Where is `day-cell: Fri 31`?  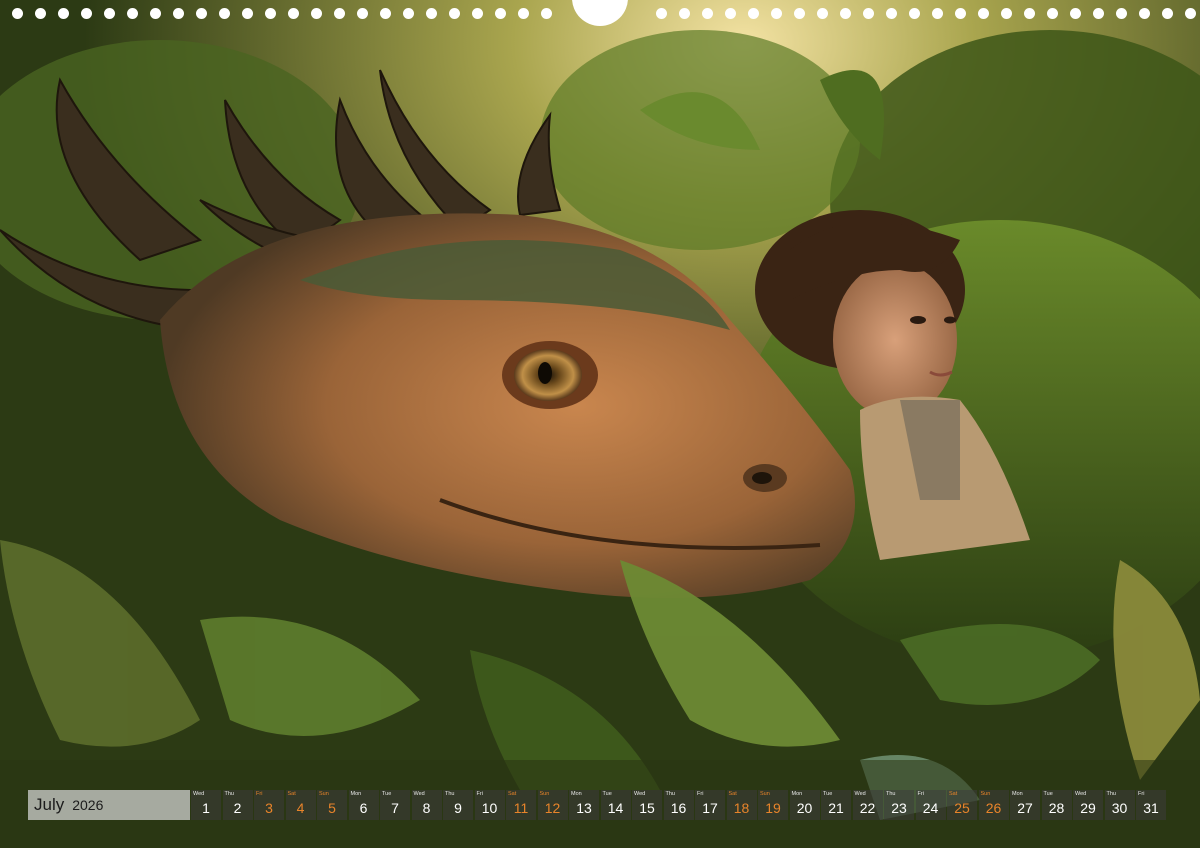 day-cell: Fri 31 is located at coordinates (1151, 805).